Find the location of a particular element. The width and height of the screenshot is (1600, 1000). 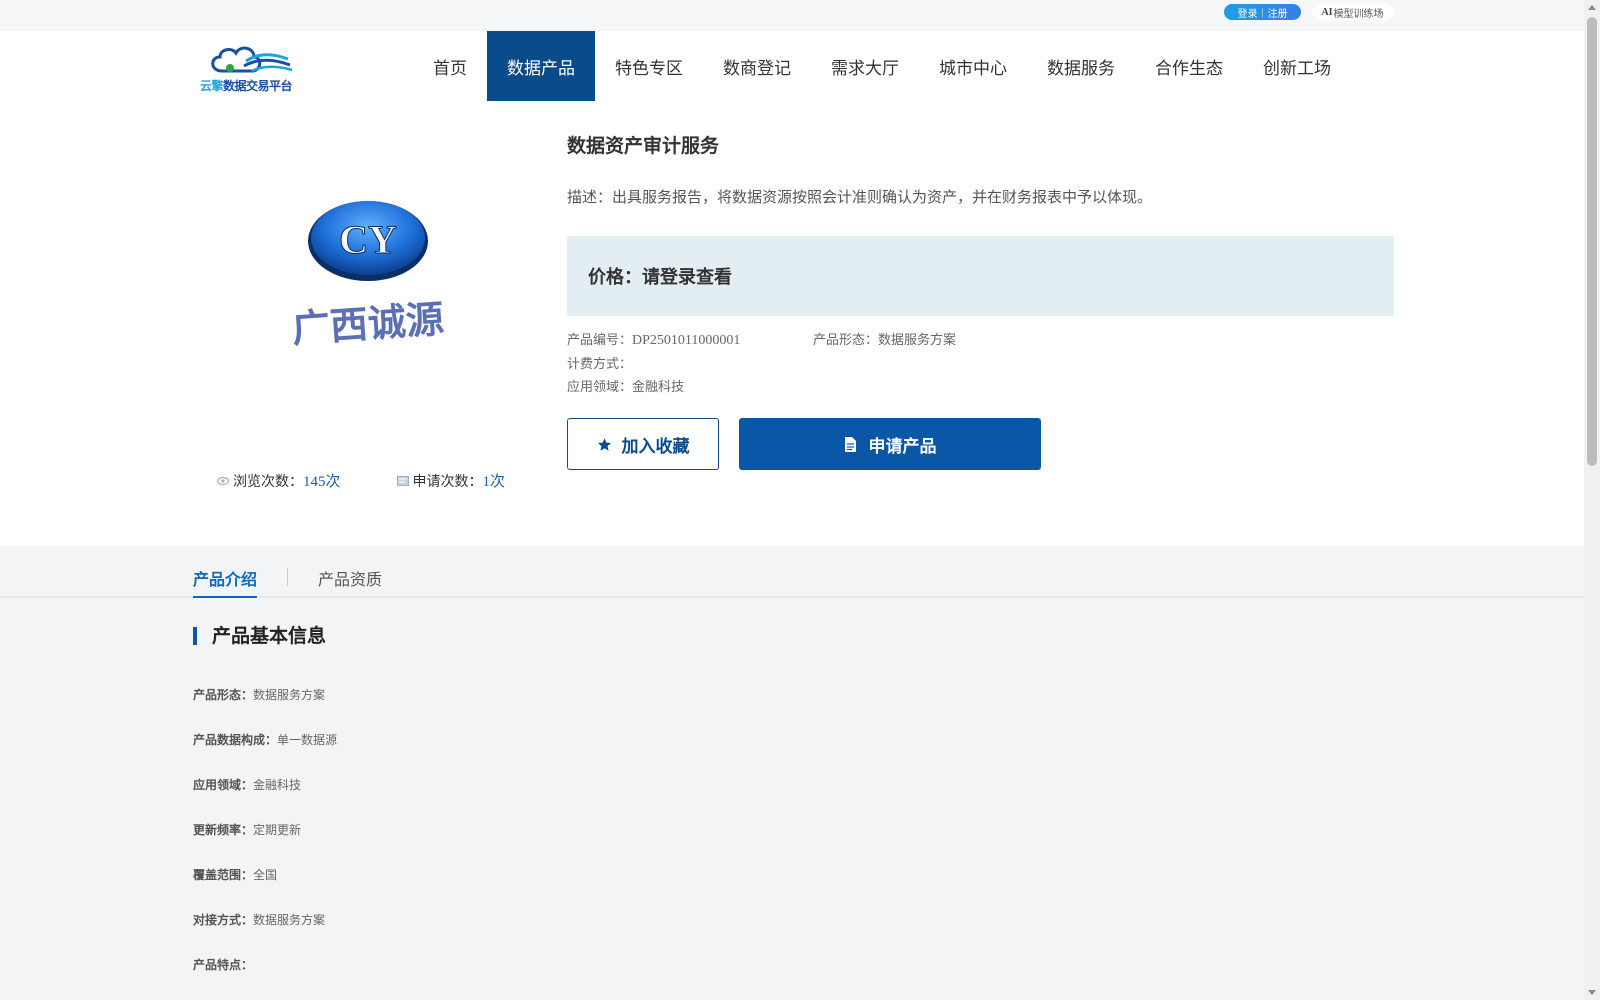

scroll-thumb is located at coordinates (1592, 241).